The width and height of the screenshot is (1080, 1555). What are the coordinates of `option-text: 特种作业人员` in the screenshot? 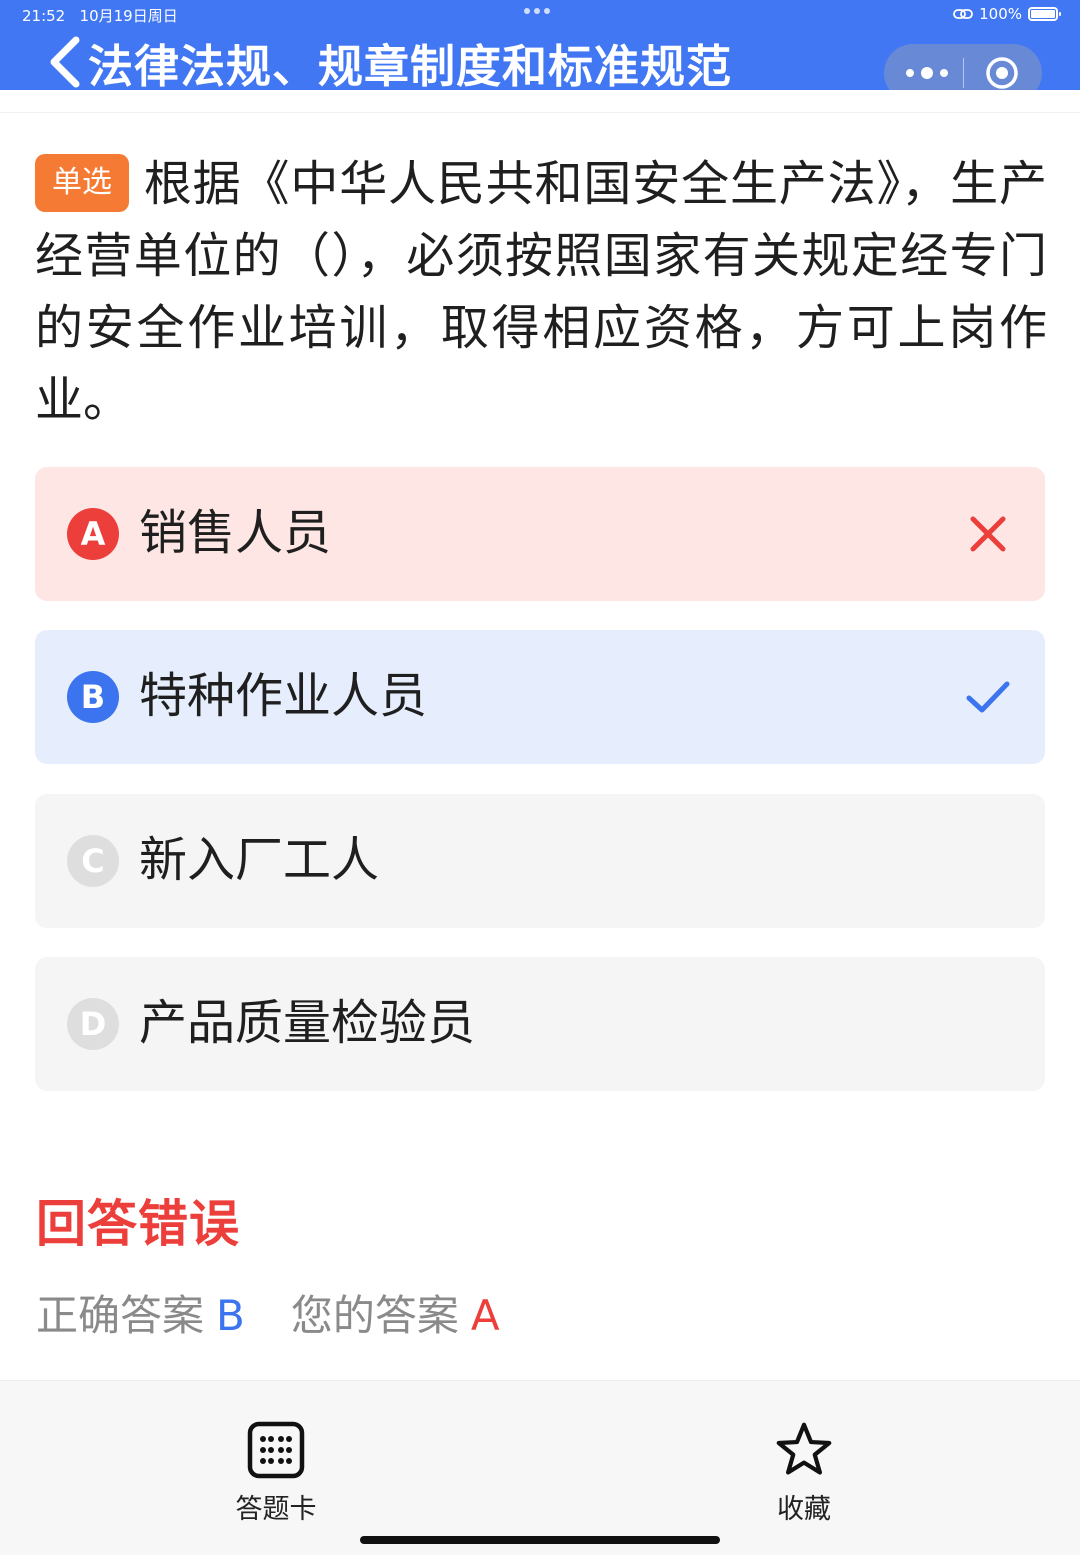 It's located at (283, 696).